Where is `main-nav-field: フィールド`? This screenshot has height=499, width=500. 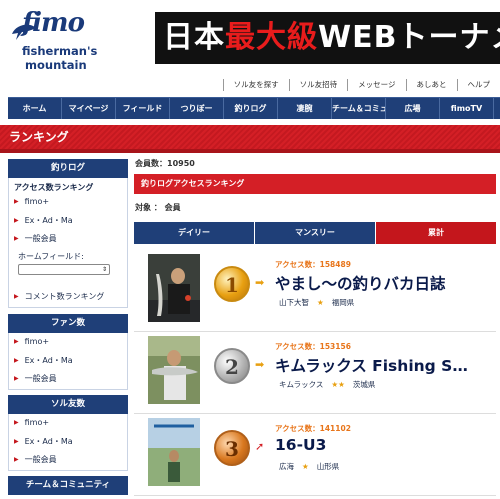 main-nav-field: フィールド is located at coordinates (143, 108).